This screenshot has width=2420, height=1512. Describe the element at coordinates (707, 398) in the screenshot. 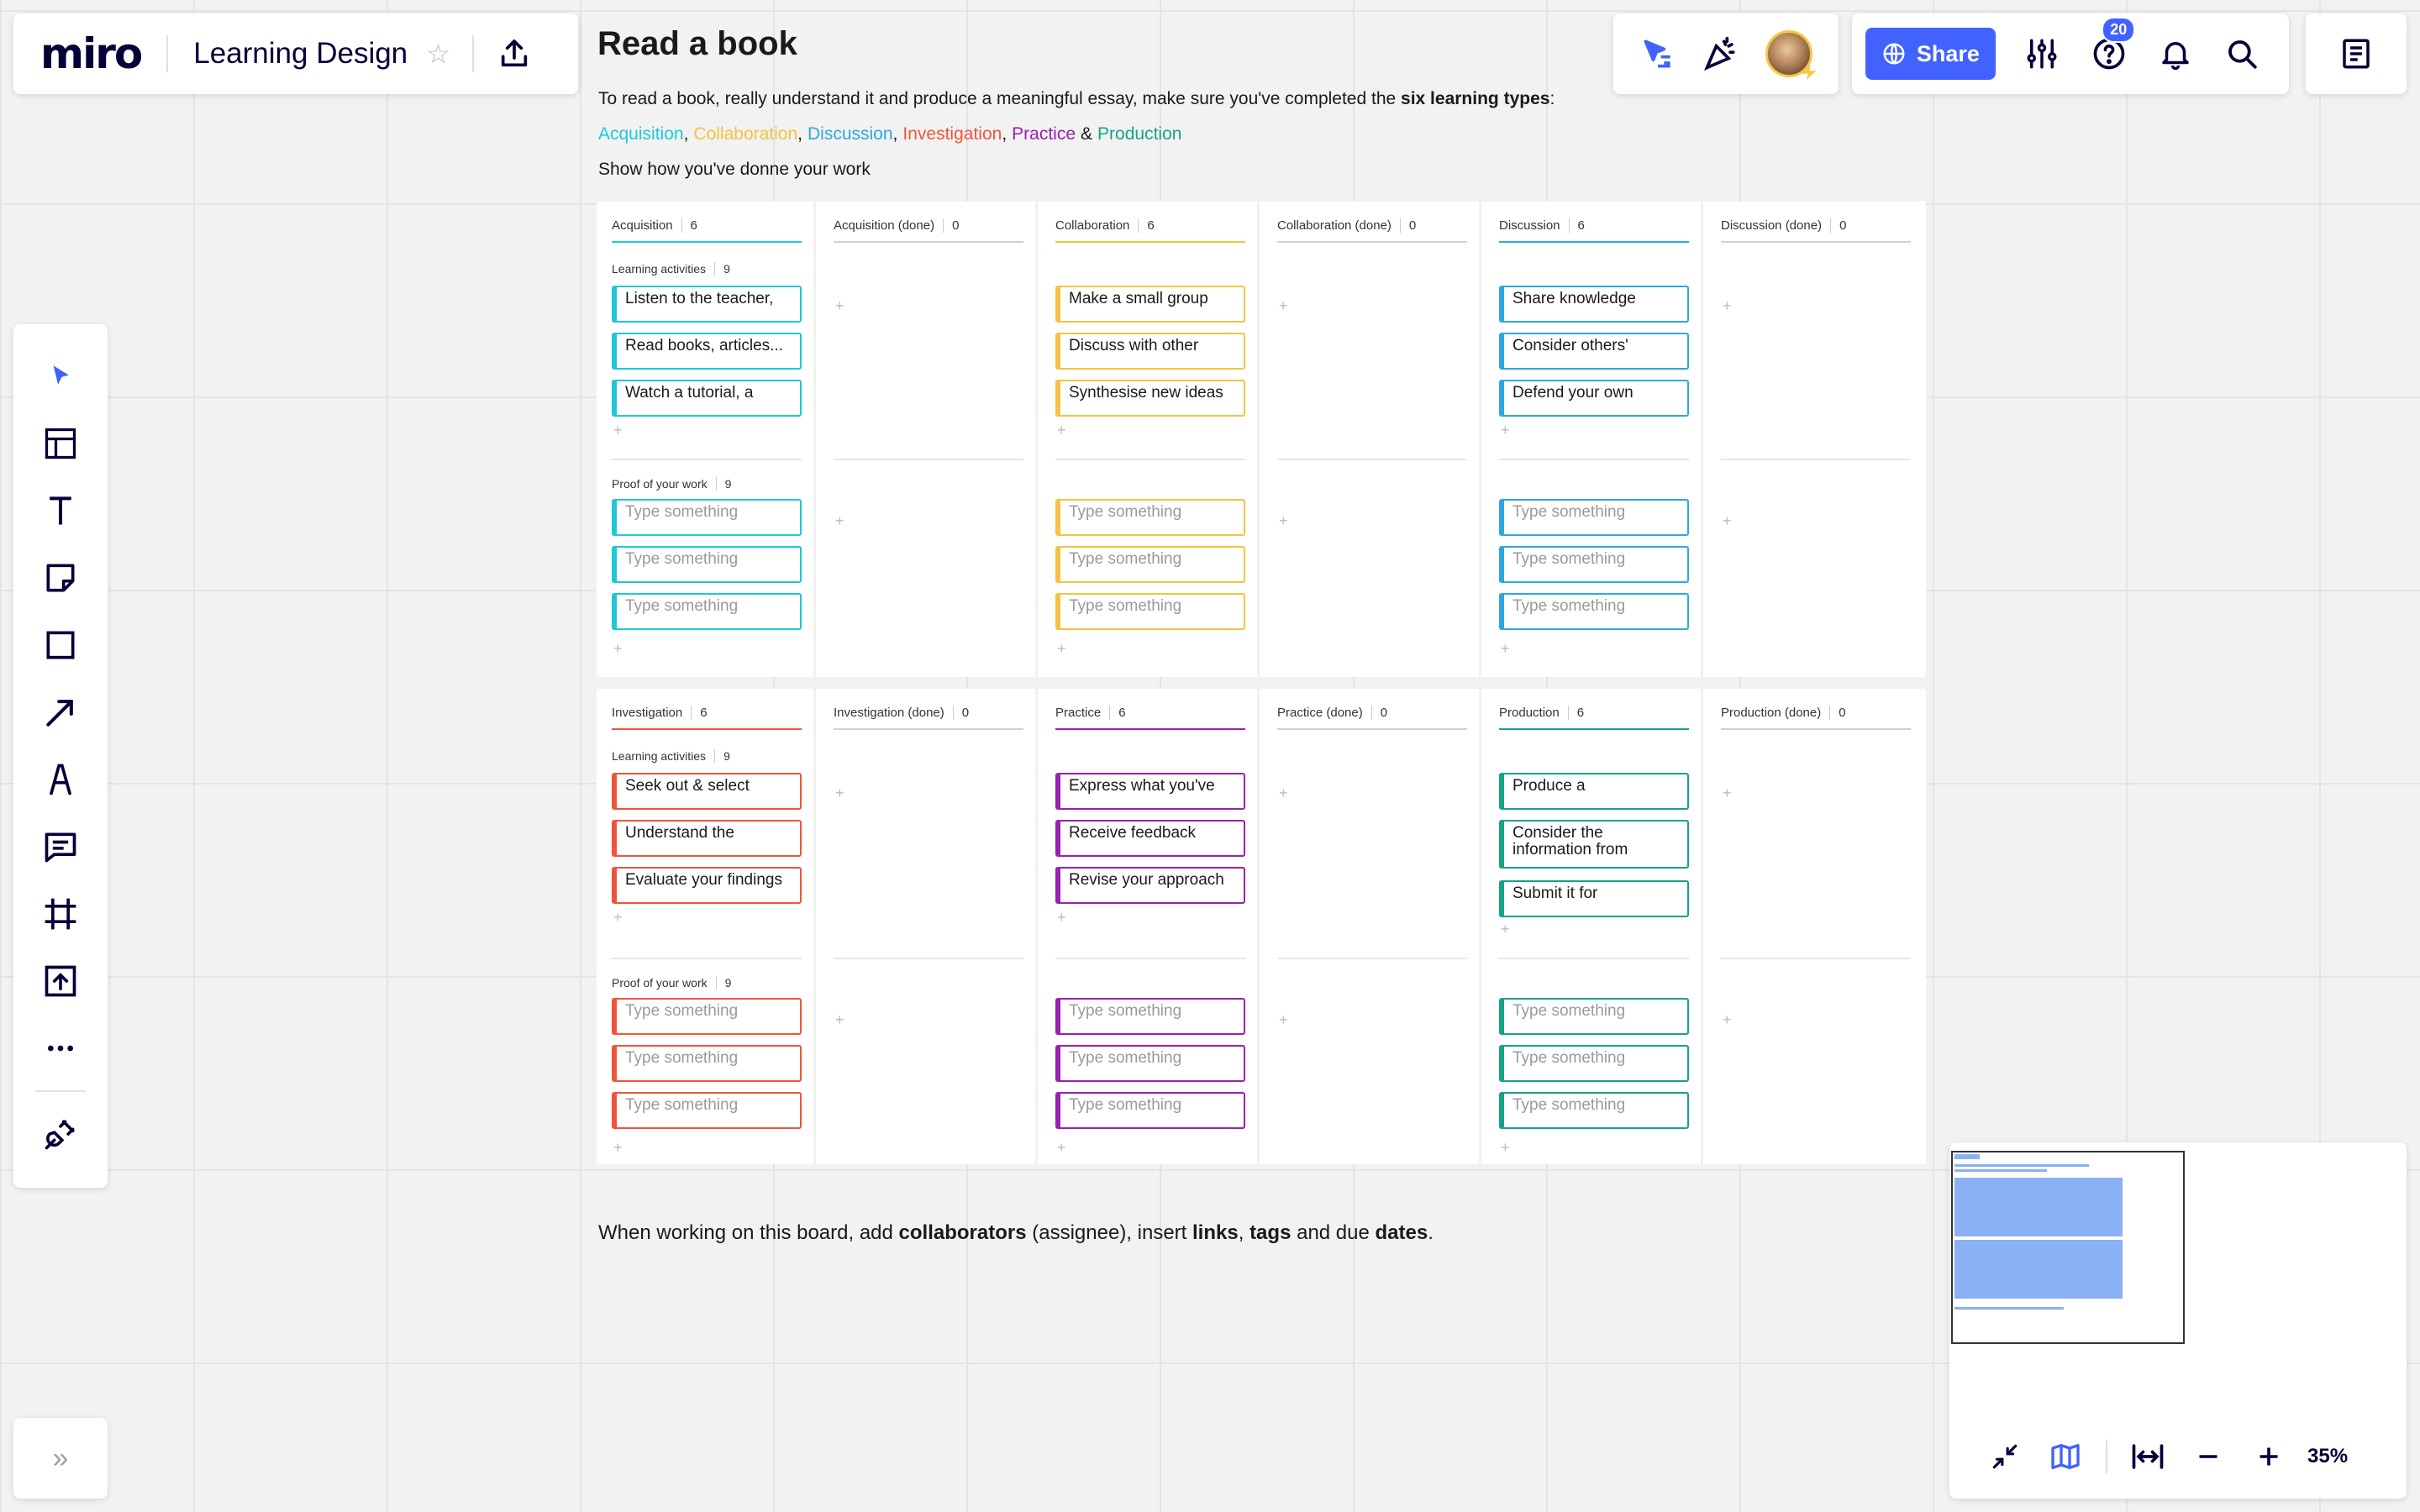

I see `task-card: Watch a tutorial, a` at that location.